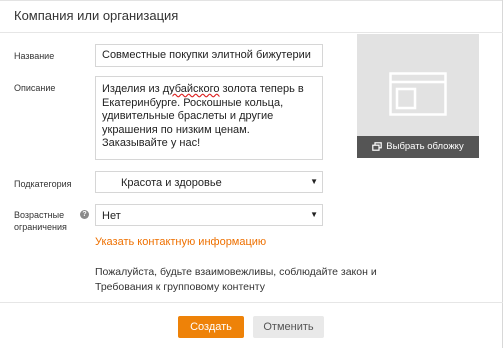  What do you see at coordinates (96, 15) in the screenshot?
I see `dialog-title: Компания или организация` at bounding box center [96, 15].